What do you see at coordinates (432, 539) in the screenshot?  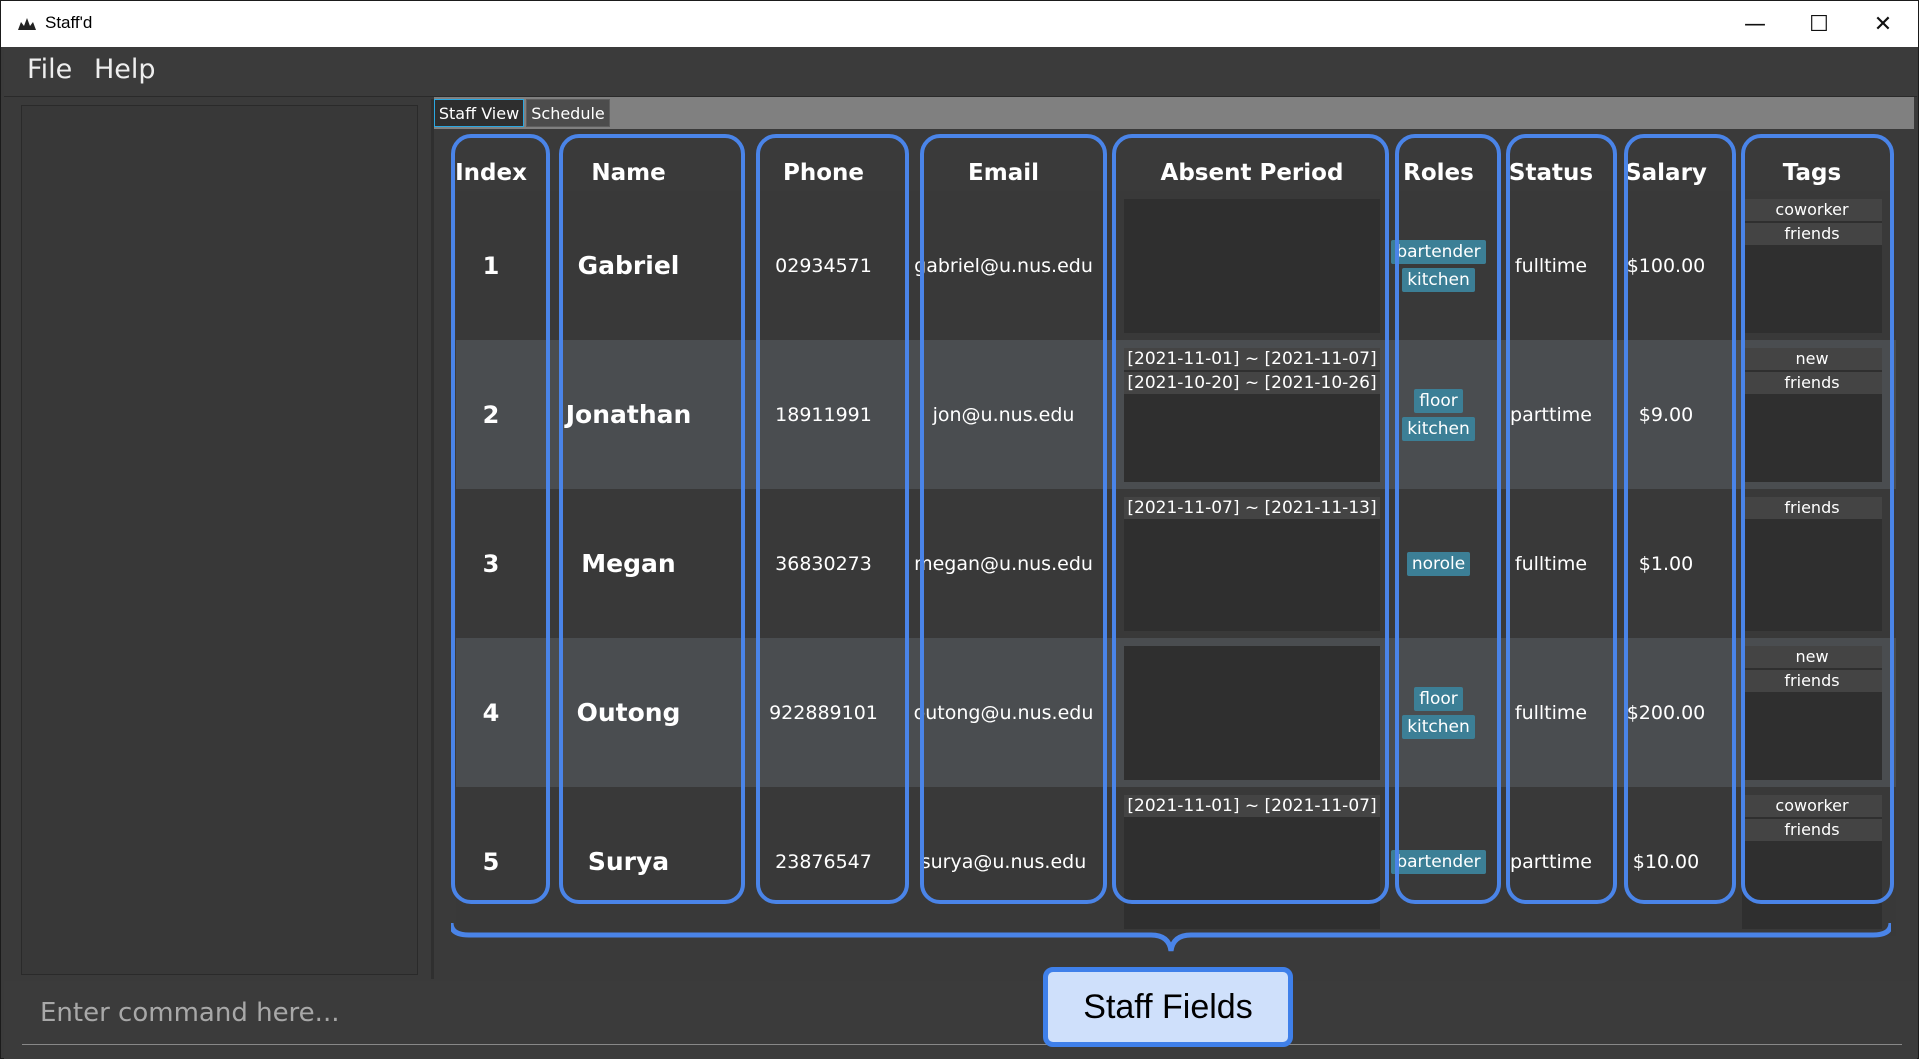 I see `split-divider` at bounding box center [432, 539].